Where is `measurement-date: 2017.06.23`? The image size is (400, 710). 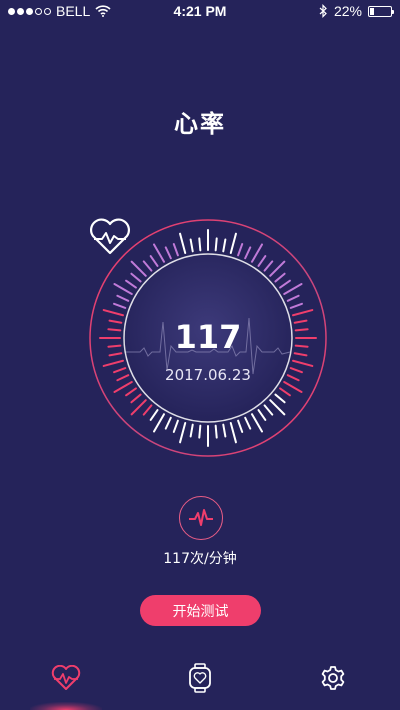 measurement-date: 2017.06.23 is located at coordinates (208, 375).